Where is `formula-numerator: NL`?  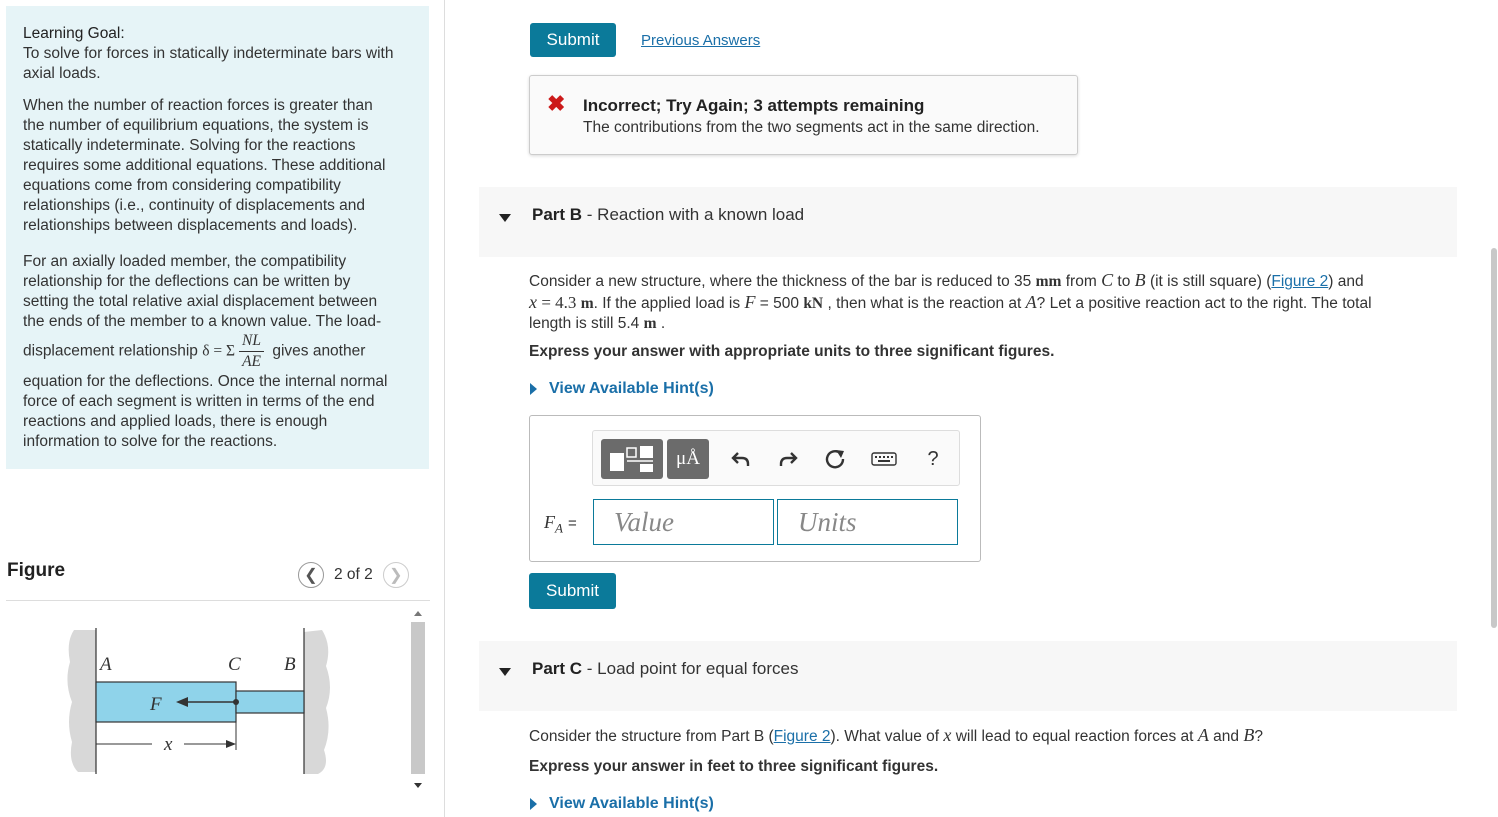
formula-numerator: NL is located at coordinates (252, 341).